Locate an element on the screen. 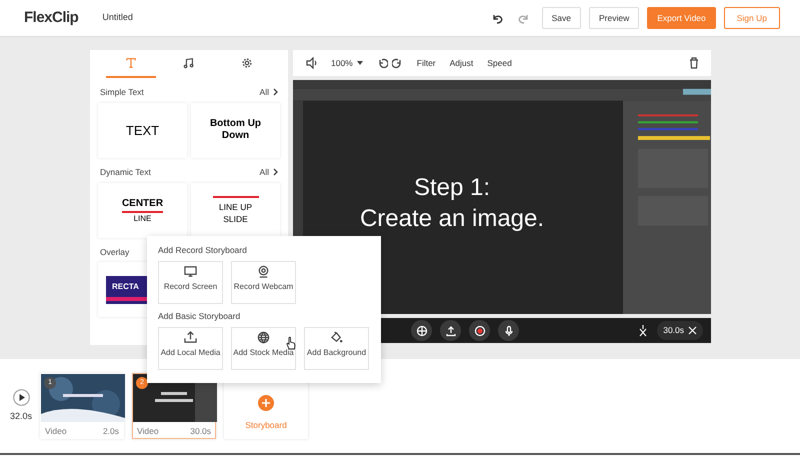 The width and height of the screenshot is (800, 456). card-text: Bottom Up Down is located at coordinates (235, 130).